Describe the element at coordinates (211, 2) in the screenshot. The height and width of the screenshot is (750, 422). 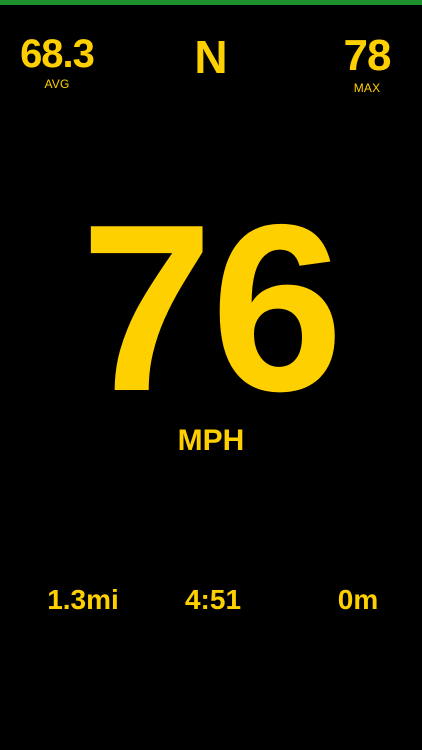
I see `top-accent-bar` at that location.